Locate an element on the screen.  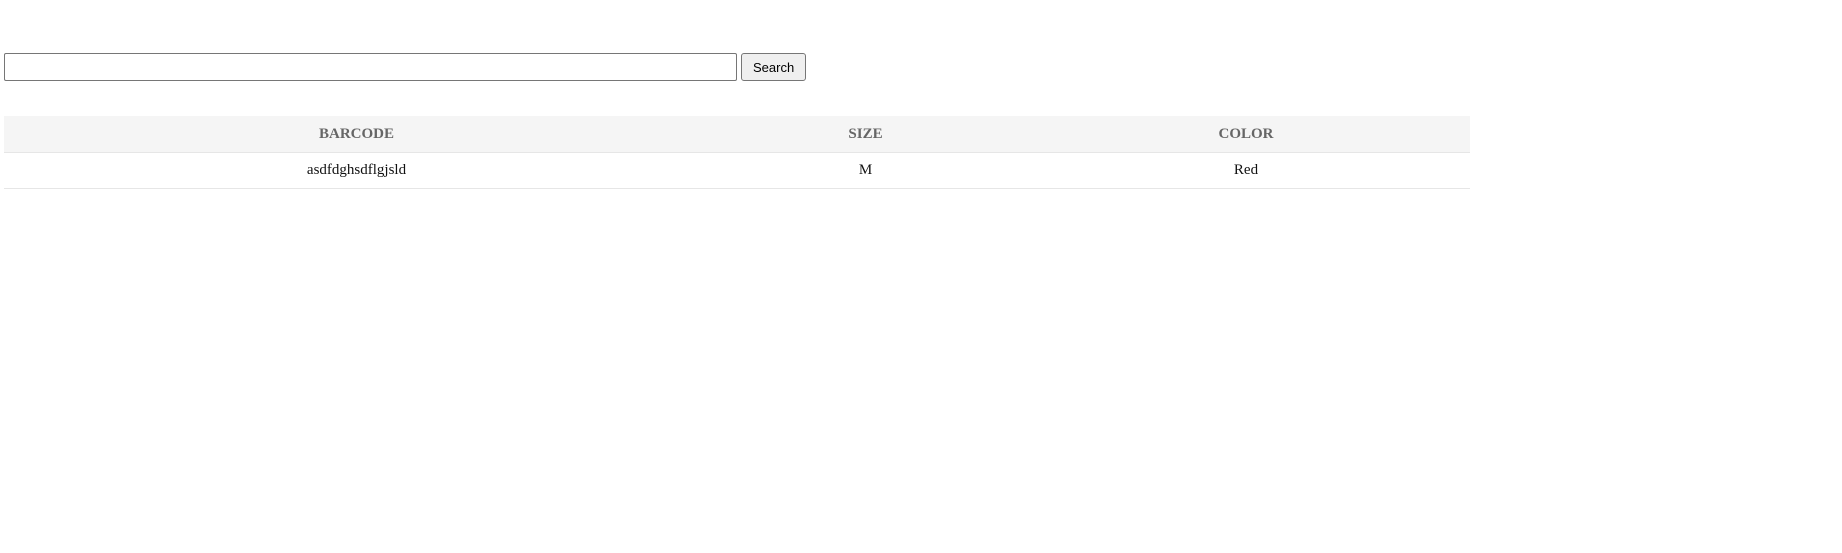
table-header-row: BARCODE SIZE COLOR is located at coordinates (737, 134).